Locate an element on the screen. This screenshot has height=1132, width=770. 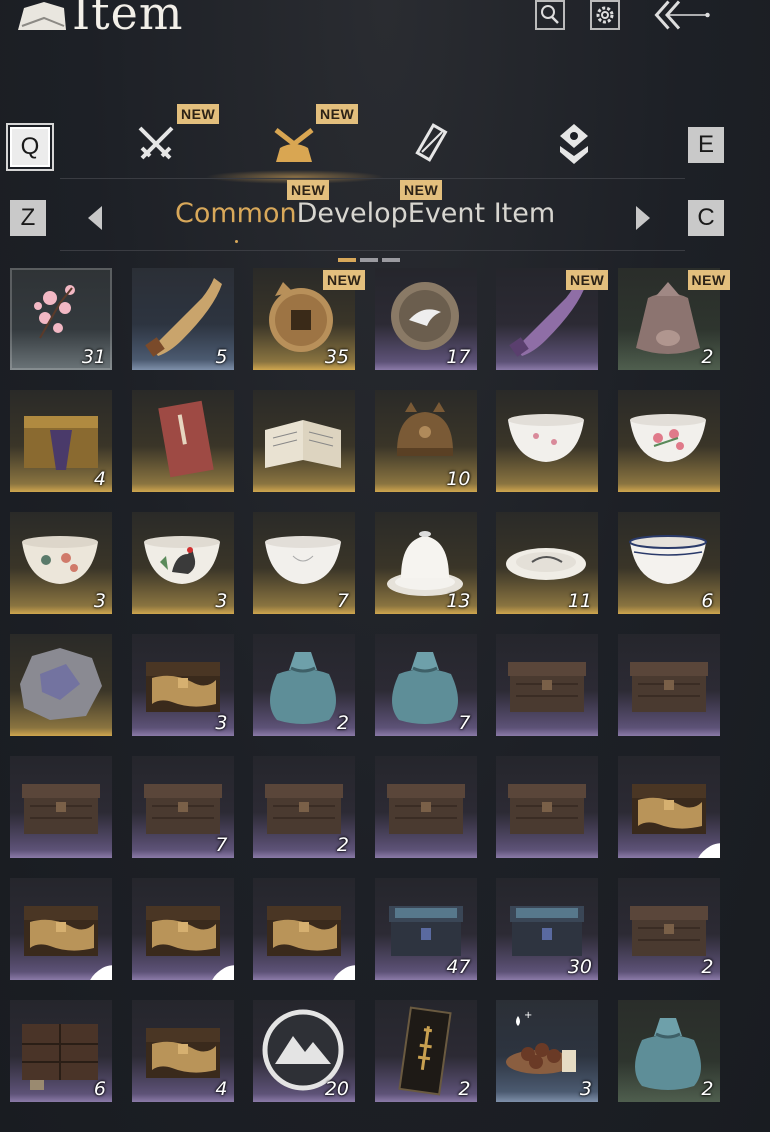
page-indicator-active is located at coordinates (347, 260).